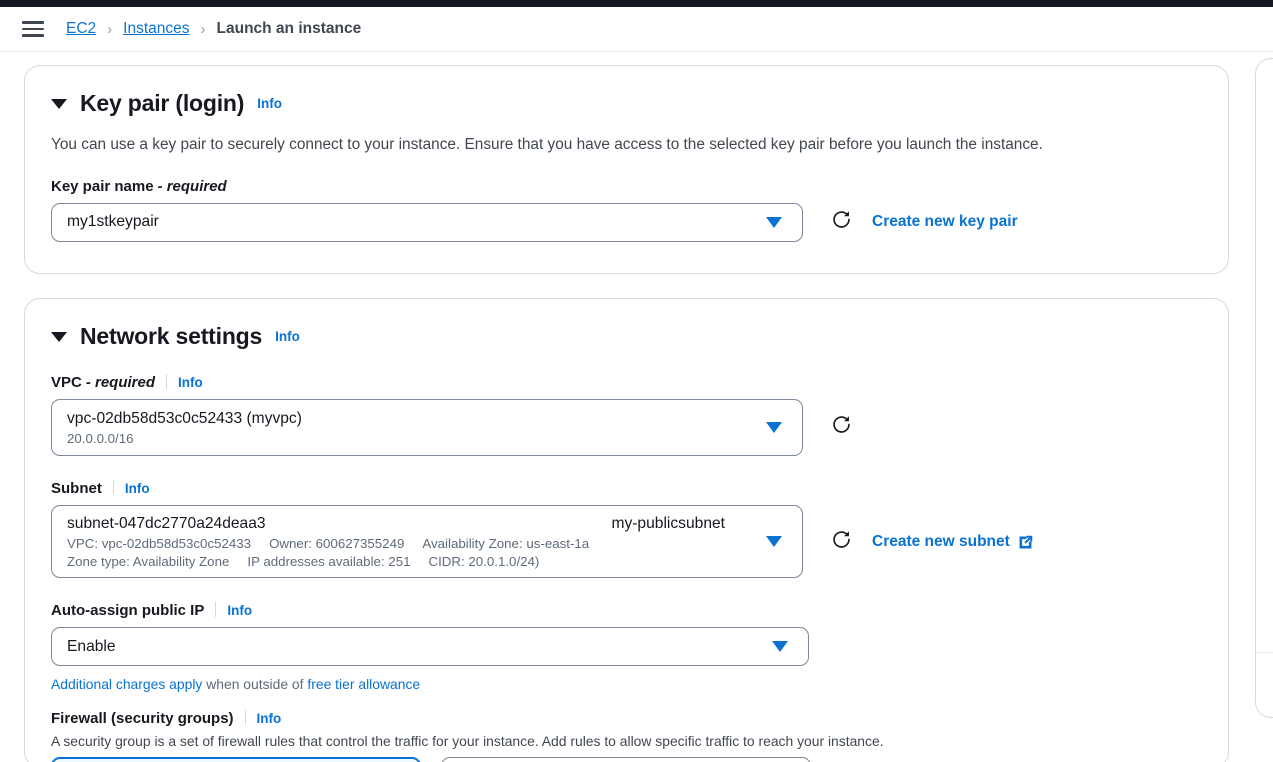 Image resolution: width=1273 pixels, height=762 pixels. Describe the element at coordinates (171, 336) in the screenshot. I see `network-settings-title: Network settings` at that location.